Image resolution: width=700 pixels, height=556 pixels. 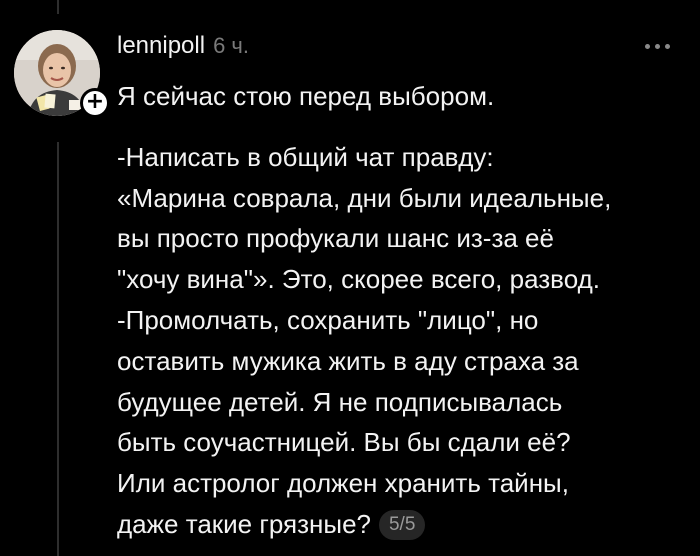 What do you see at coordinates (231, 45) in the screenshot?
I see `timestamp: 6 ч.` at bounding box center [231, 45].